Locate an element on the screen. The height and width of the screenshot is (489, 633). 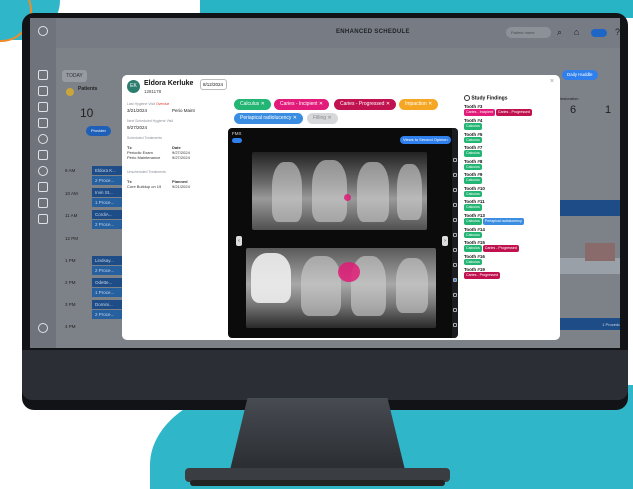
next-image-button: › is located at coordinates (445, 241).